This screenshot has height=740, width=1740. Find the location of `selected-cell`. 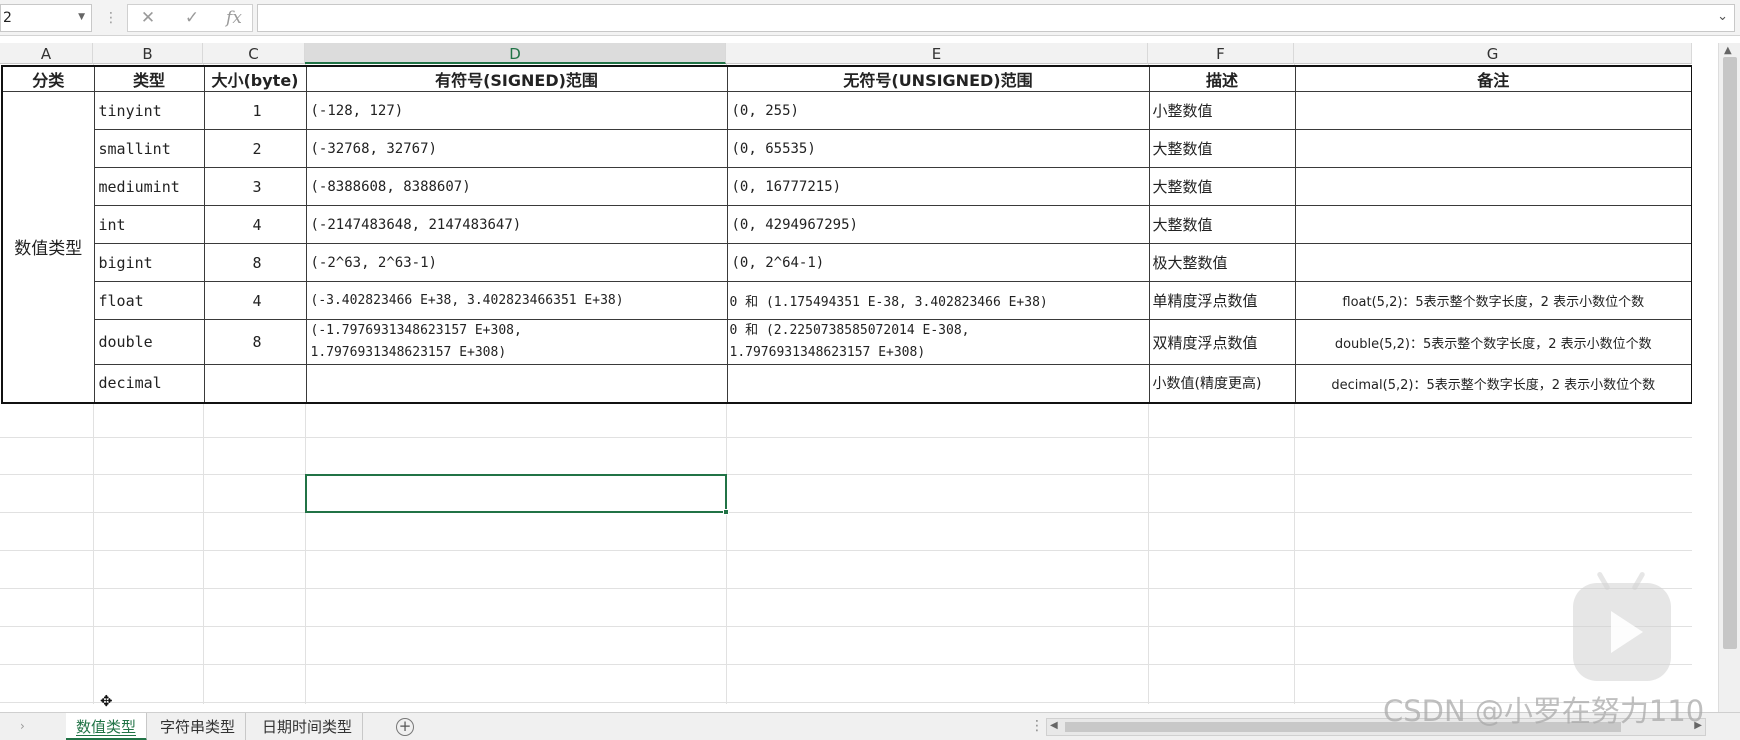

selected-cell is located at coordinates (516, 493).